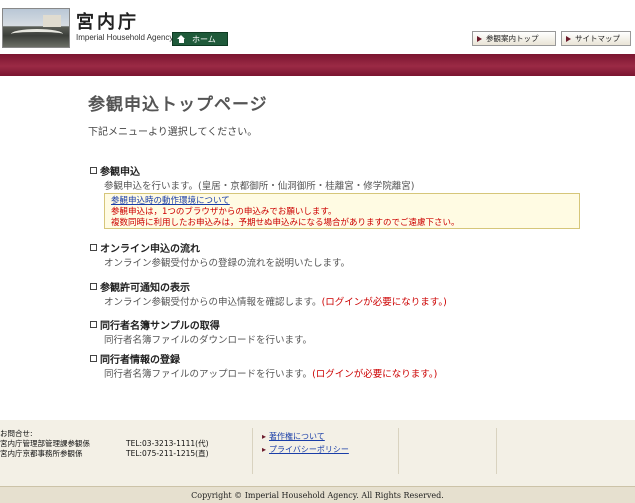 This screenshot has width=635, height=503. Describe the element at coordinates (263, 359) in the screenshot. I see `menu-item-register-link: 同行者情報の登録` at that location.